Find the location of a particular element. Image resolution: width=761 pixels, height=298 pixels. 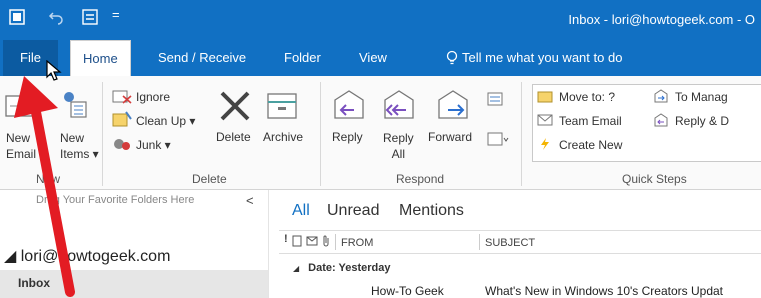

delete-icon is located at coordinates (235, 106).